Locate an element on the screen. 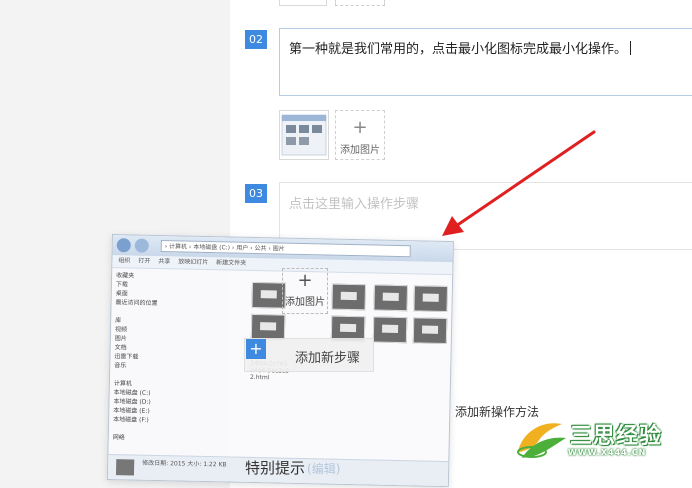  leaf-logo-icon is located at coordinates (541, 440).